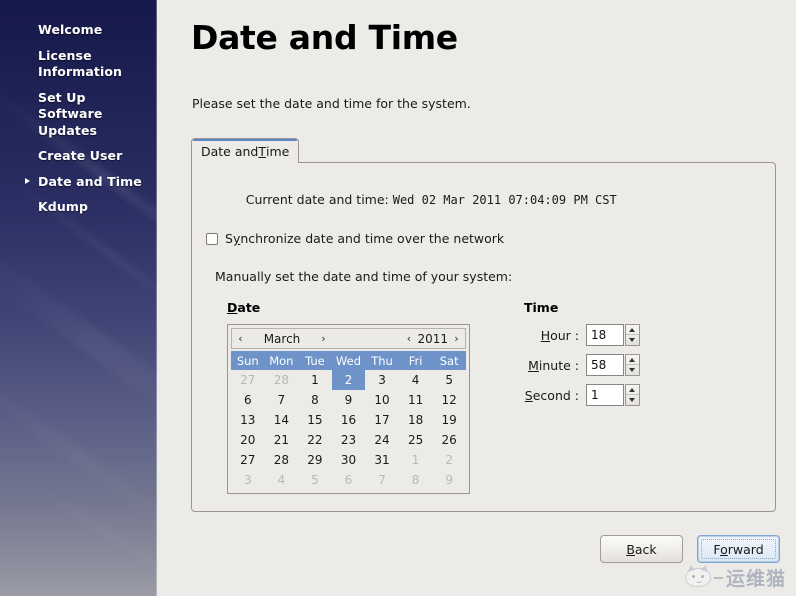  I want to click on current-date-time-label: Current date and time:, so click(319, 199).